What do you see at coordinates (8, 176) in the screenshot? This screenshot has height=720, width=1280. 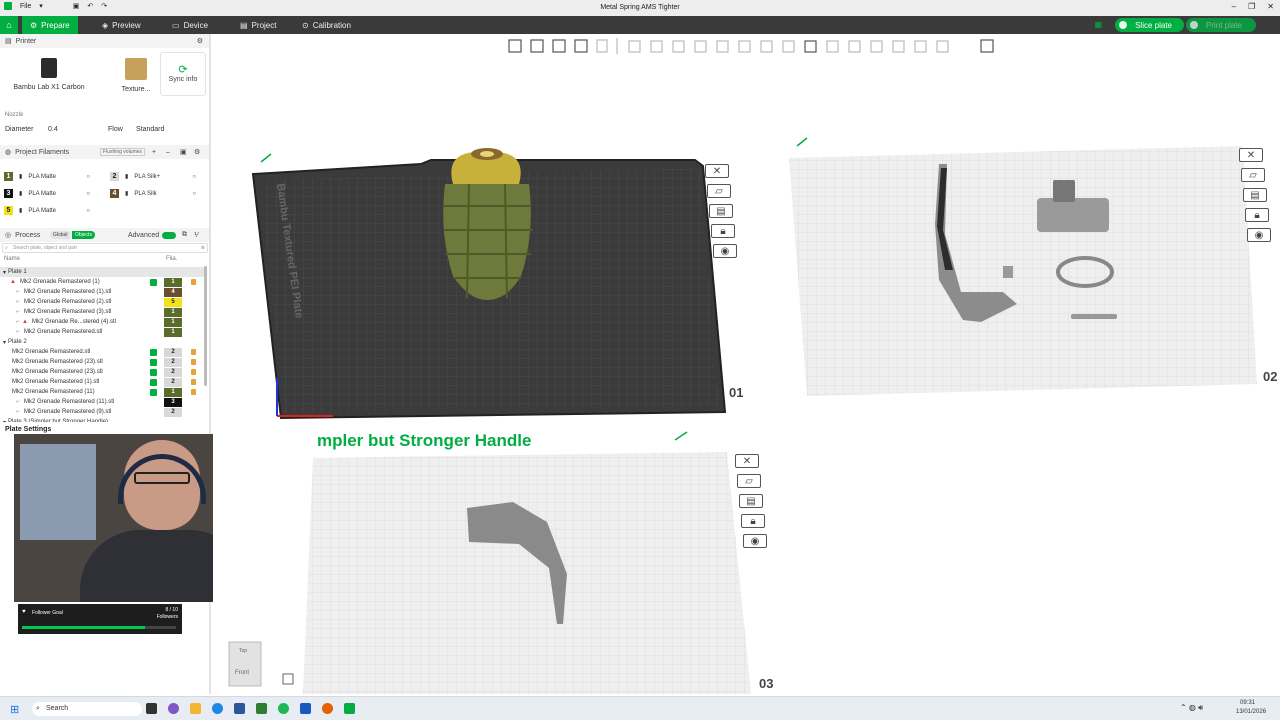 I see `filament-swatch: 1` at bounding box center [8, 176].